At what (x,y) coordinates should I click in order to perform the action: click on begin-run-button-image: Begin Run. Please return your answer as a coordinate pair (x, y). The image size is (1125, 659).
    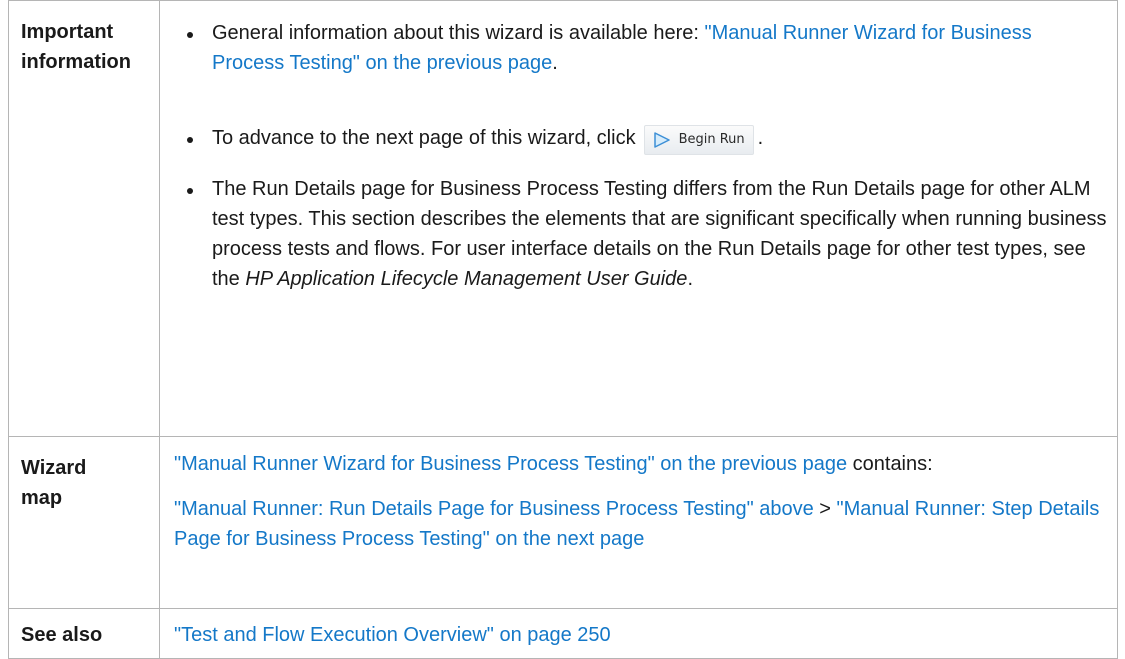
    Looking at the image, I should click on (698, 140).